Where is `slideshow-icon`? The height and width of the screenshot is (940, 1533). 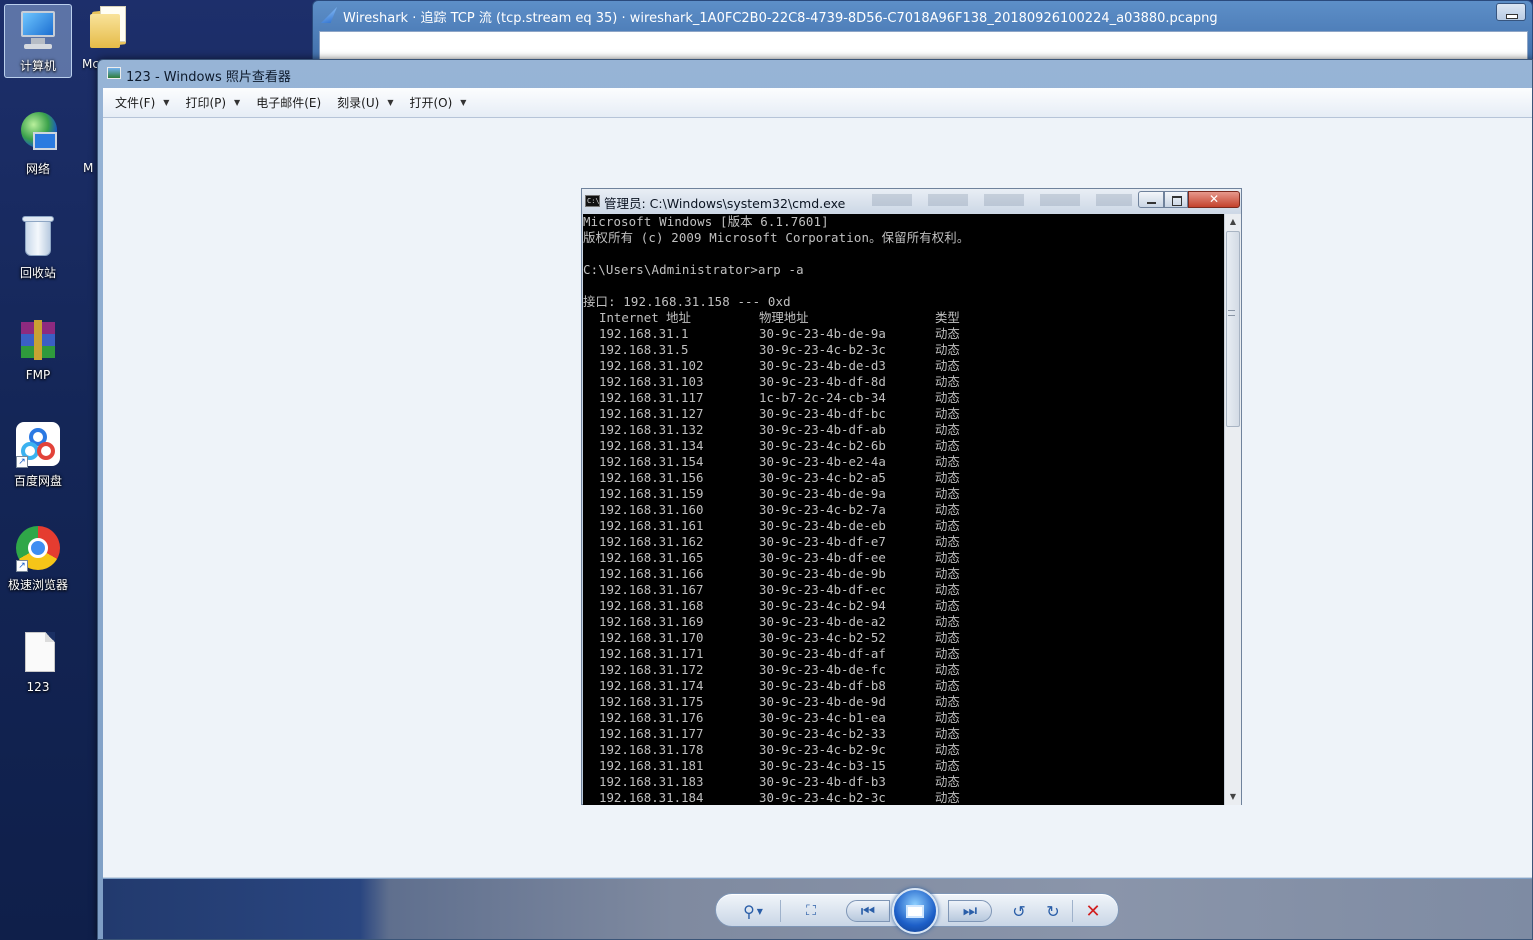
slideshow-icon is located at coordinates (915, 911).